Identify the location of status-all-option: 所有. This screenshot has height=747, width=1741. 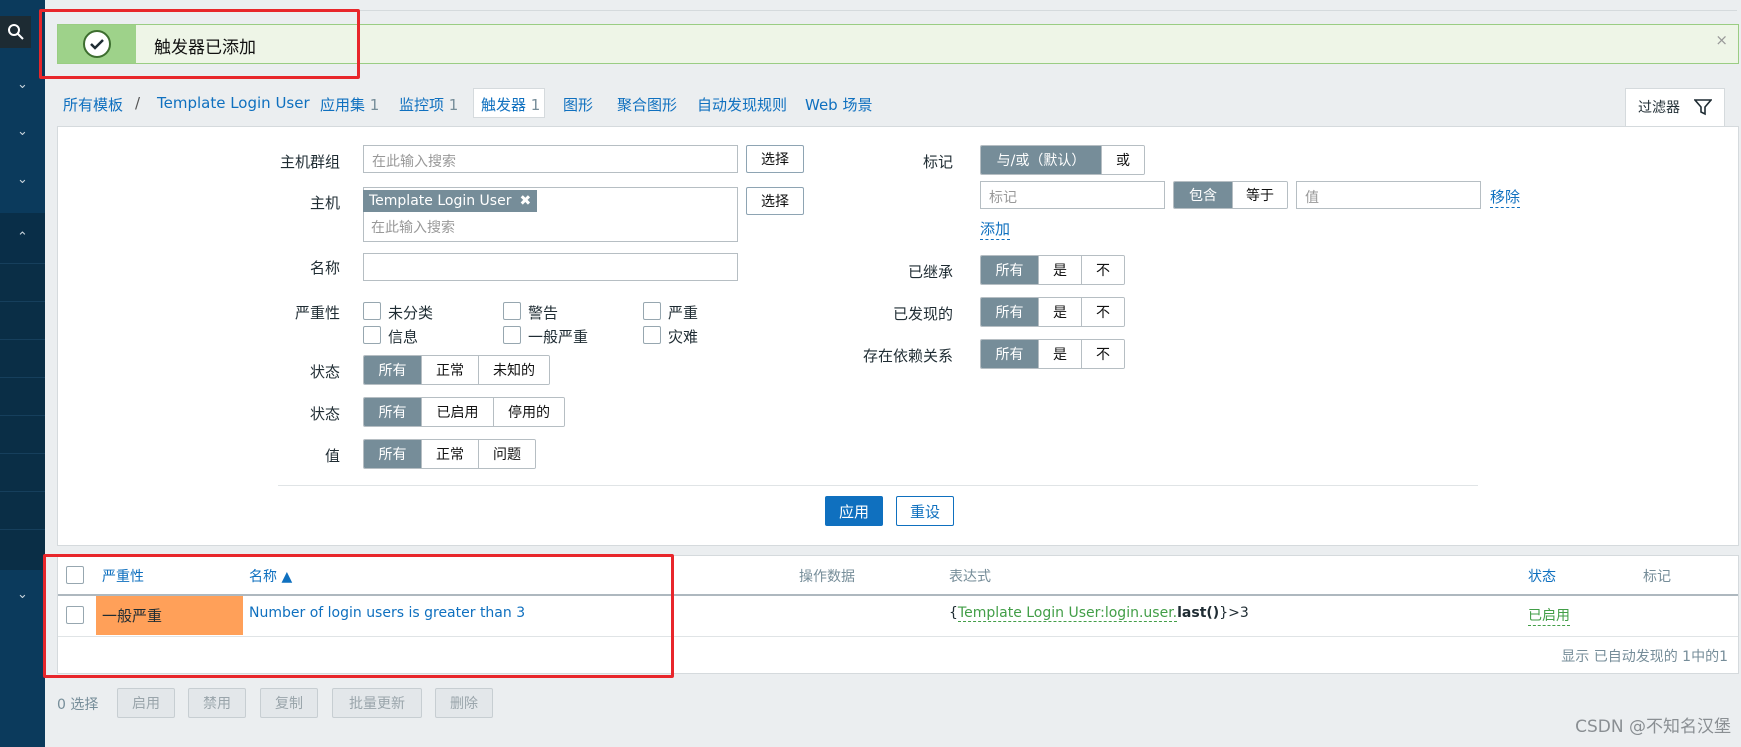
(393, 412).